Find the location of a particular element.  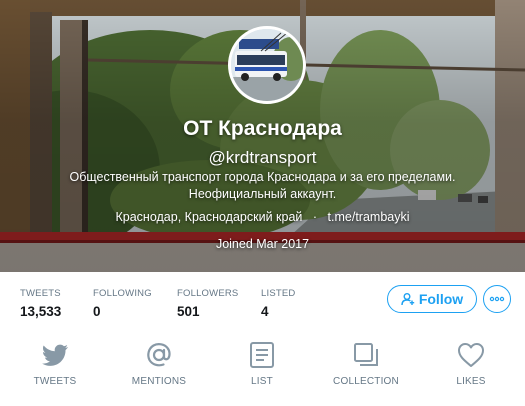

trolleybus-photo is located at coordinates (267, 65).